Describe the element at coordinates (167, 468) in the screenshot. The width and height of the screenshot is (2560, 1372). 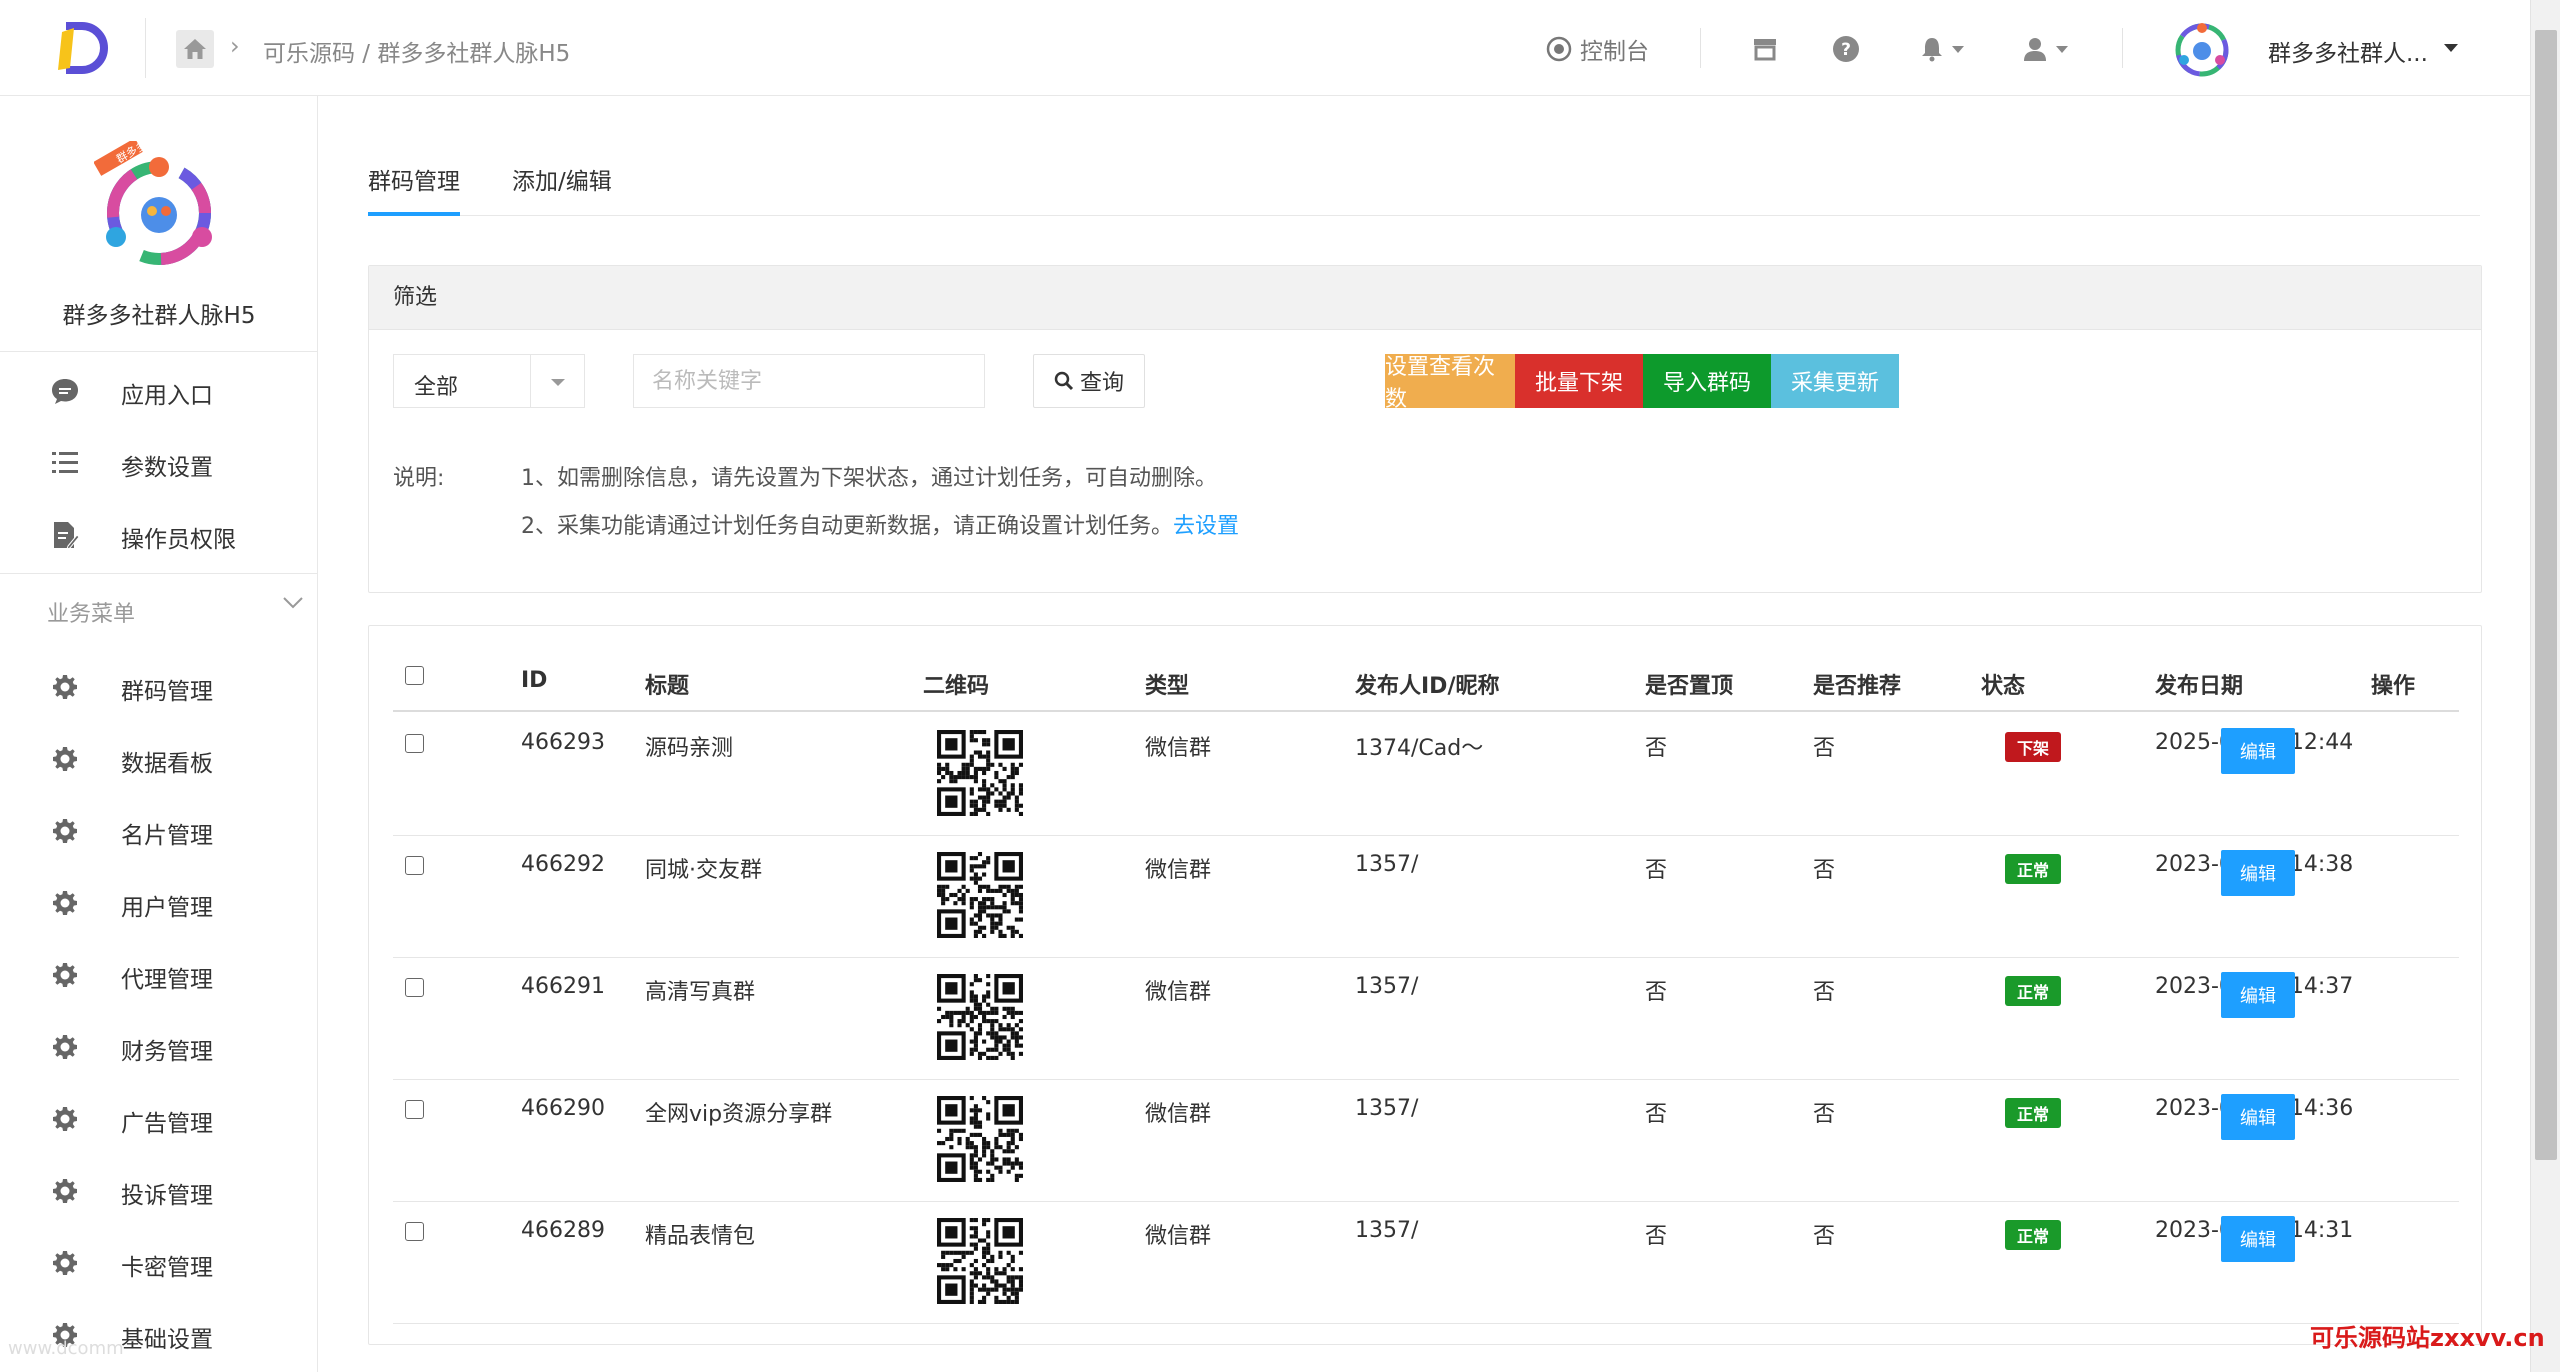
I see `sidebar-item-label: 参数设置` at that location.